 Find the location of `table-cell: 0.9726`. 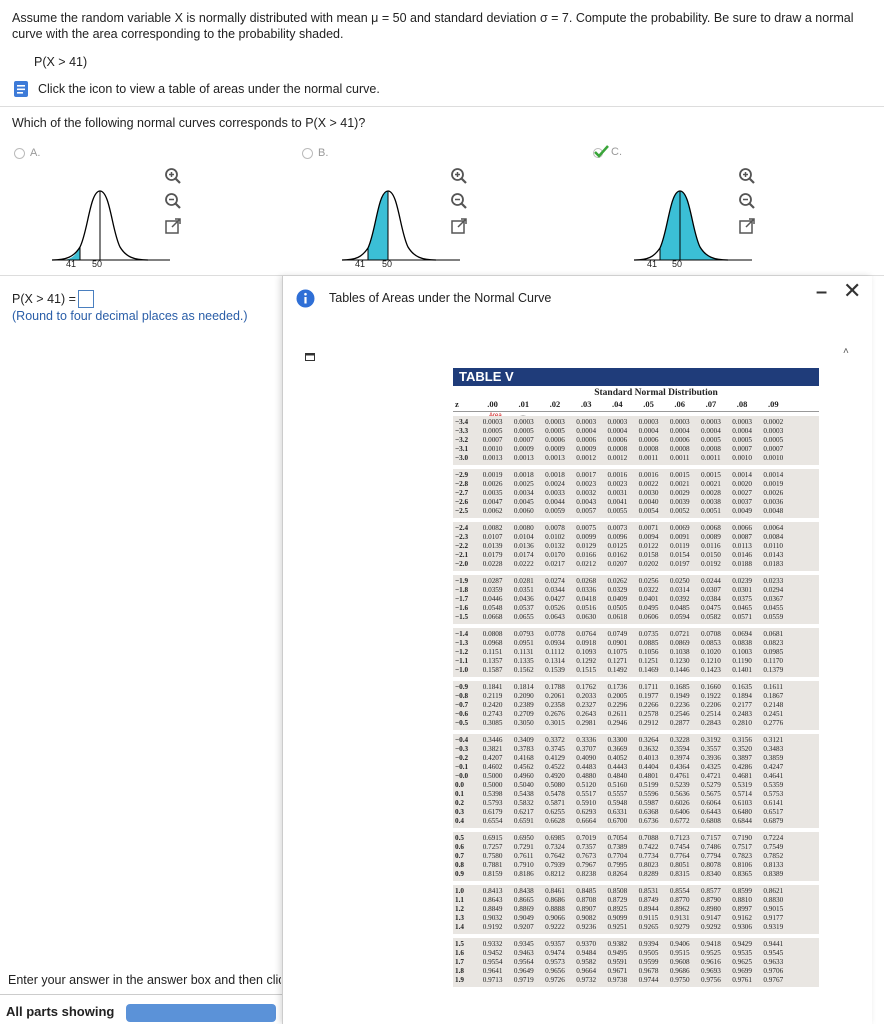

table-cell: 0.9726 is located at coordinates (555, 980).